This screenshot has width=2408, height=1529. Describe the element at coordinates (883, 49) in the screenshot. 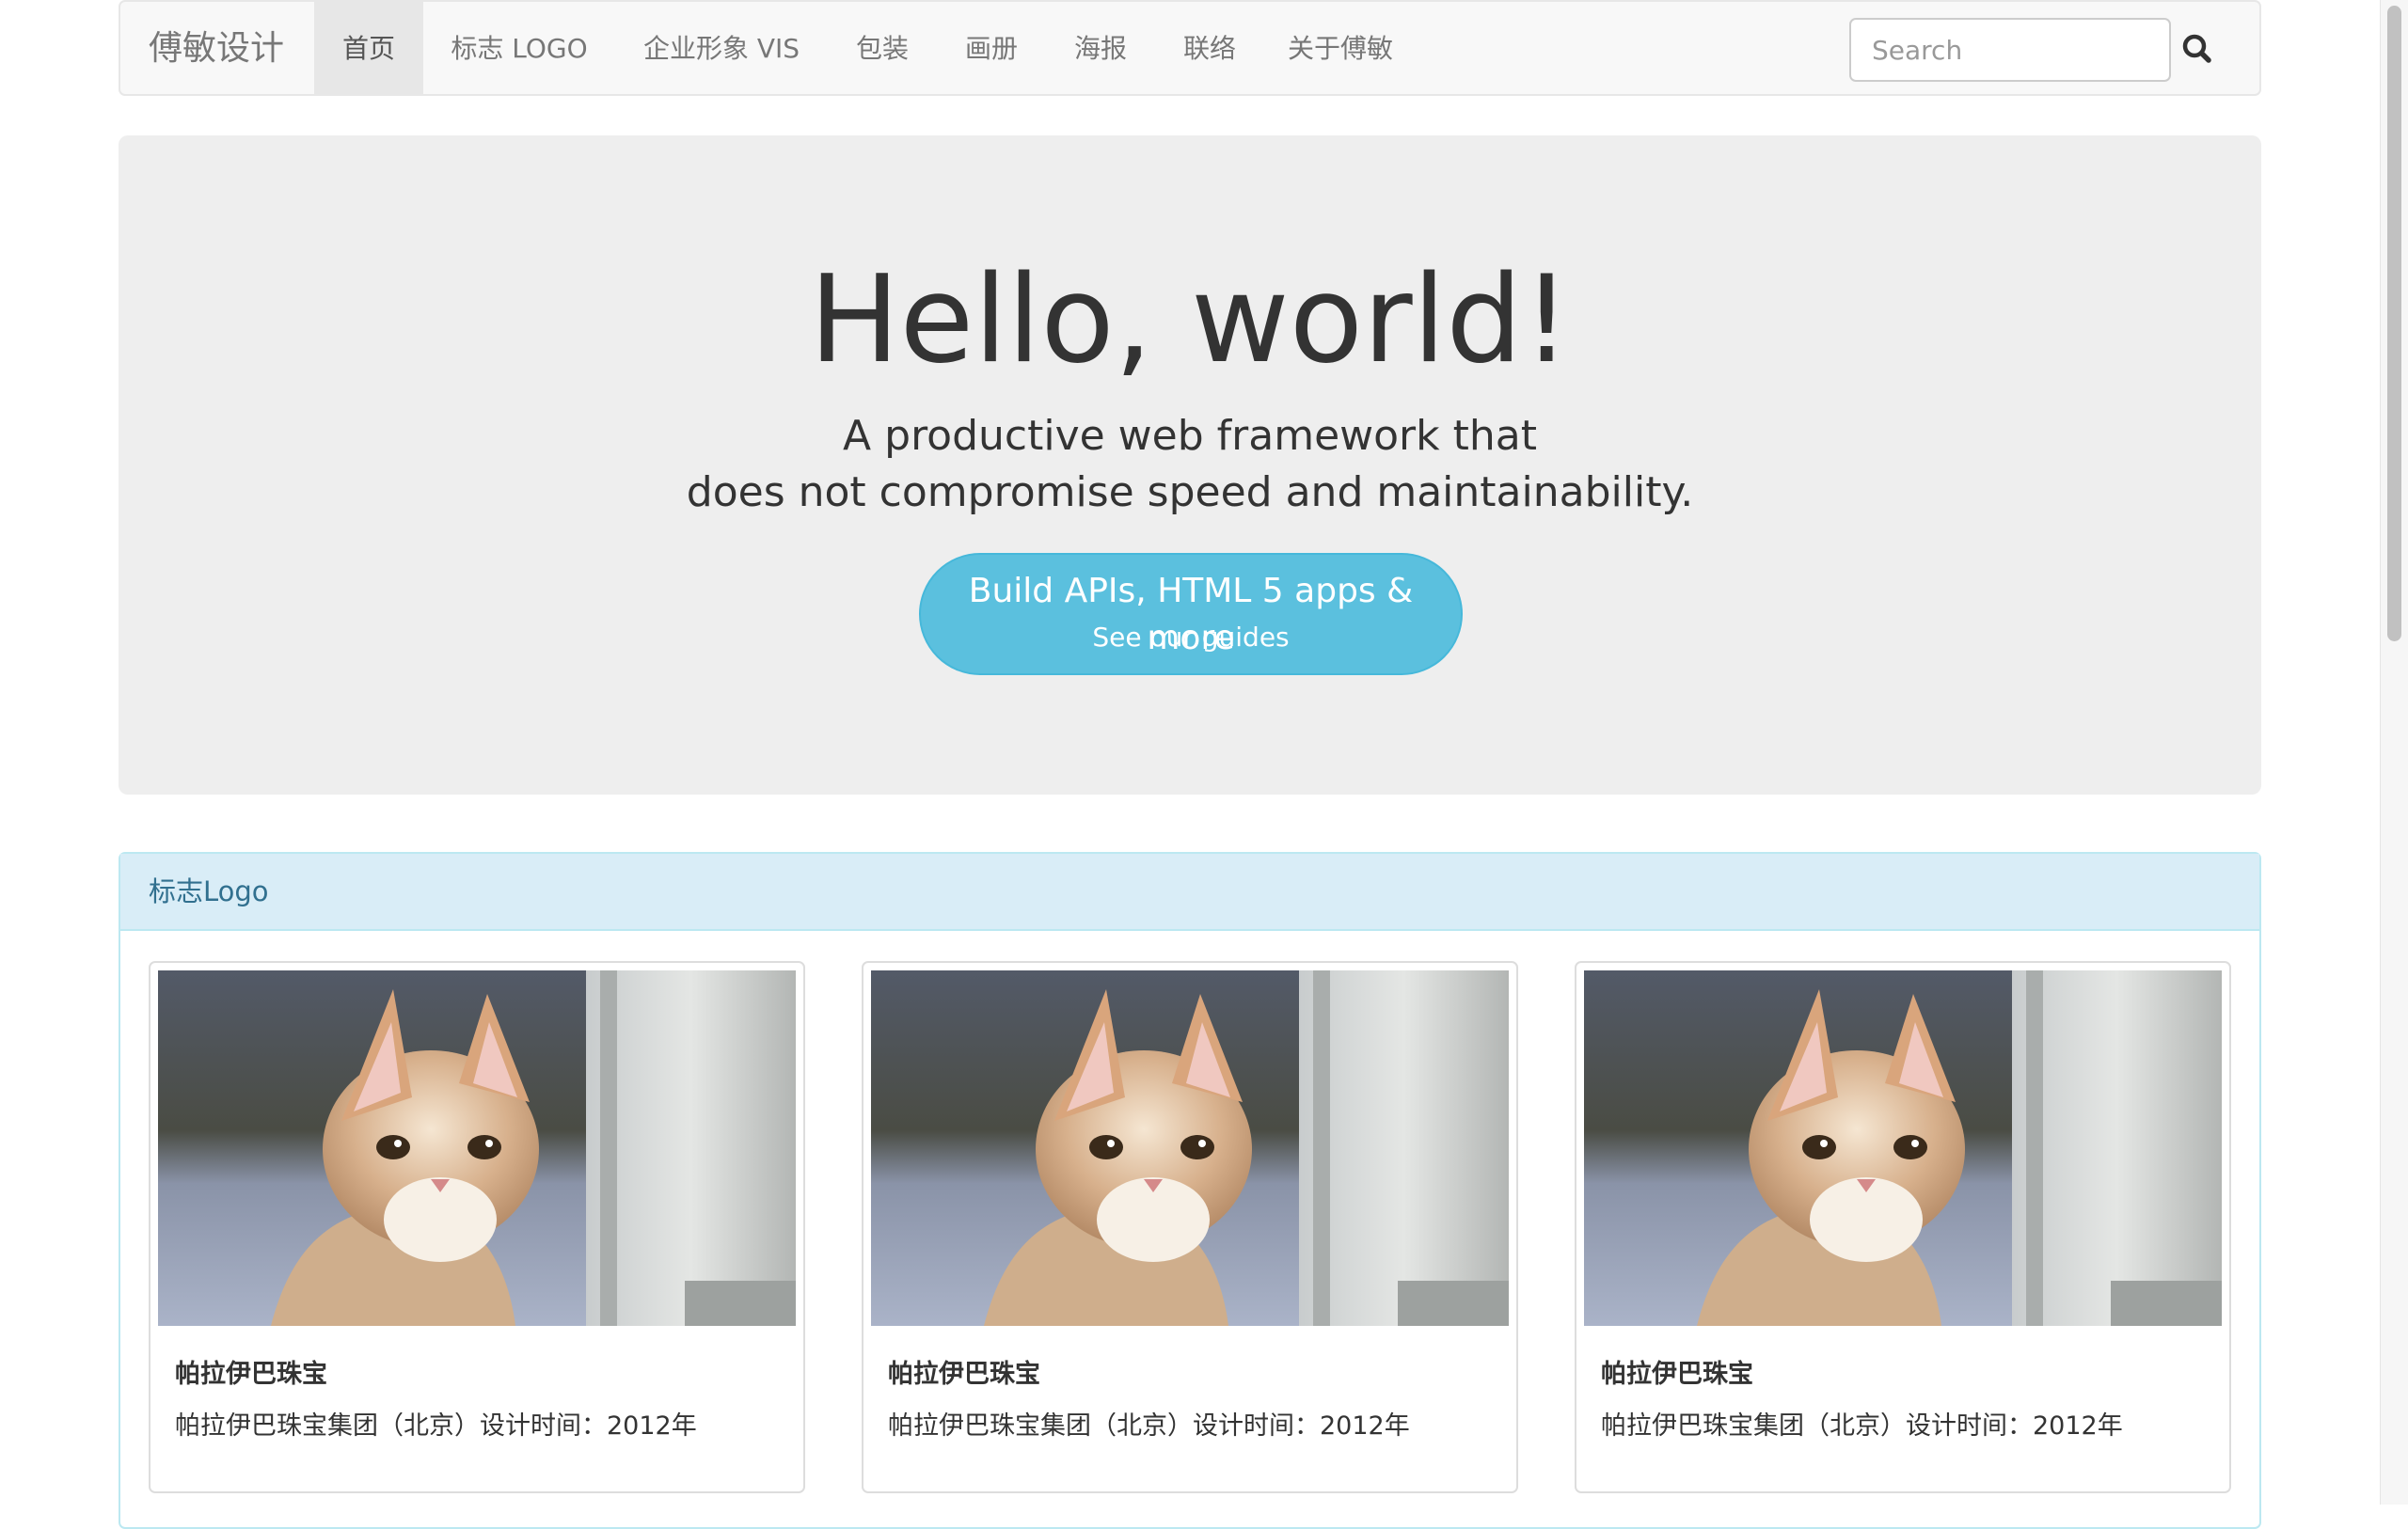

I see `nav-item-packaging: 包装` at that location.